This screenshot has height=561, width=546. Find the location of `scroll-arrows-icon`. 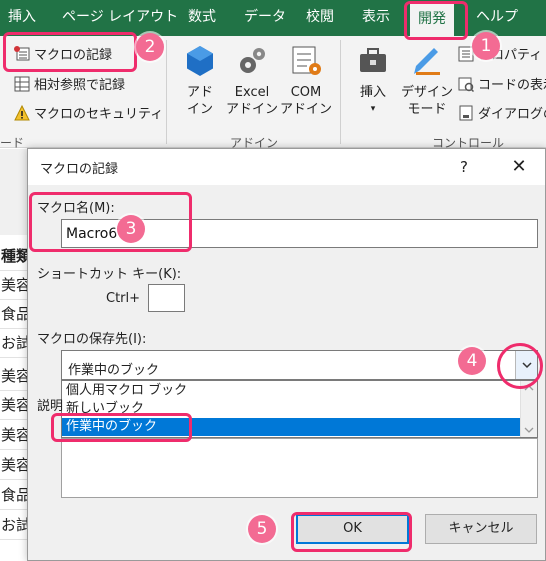

scroll-arrows-icon is located at coordinates (529, 409).